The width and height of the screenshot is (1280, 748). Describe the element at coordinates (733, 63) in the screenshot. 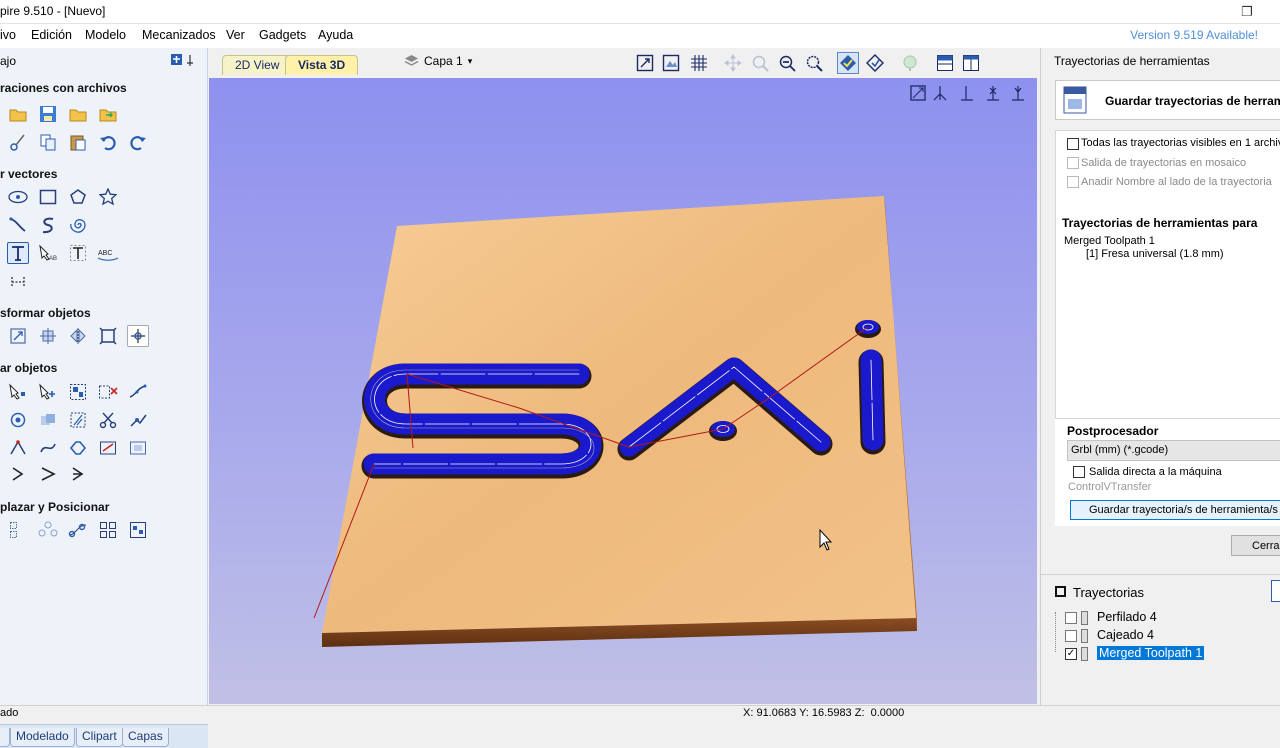

I see `pan-icon` at that location.